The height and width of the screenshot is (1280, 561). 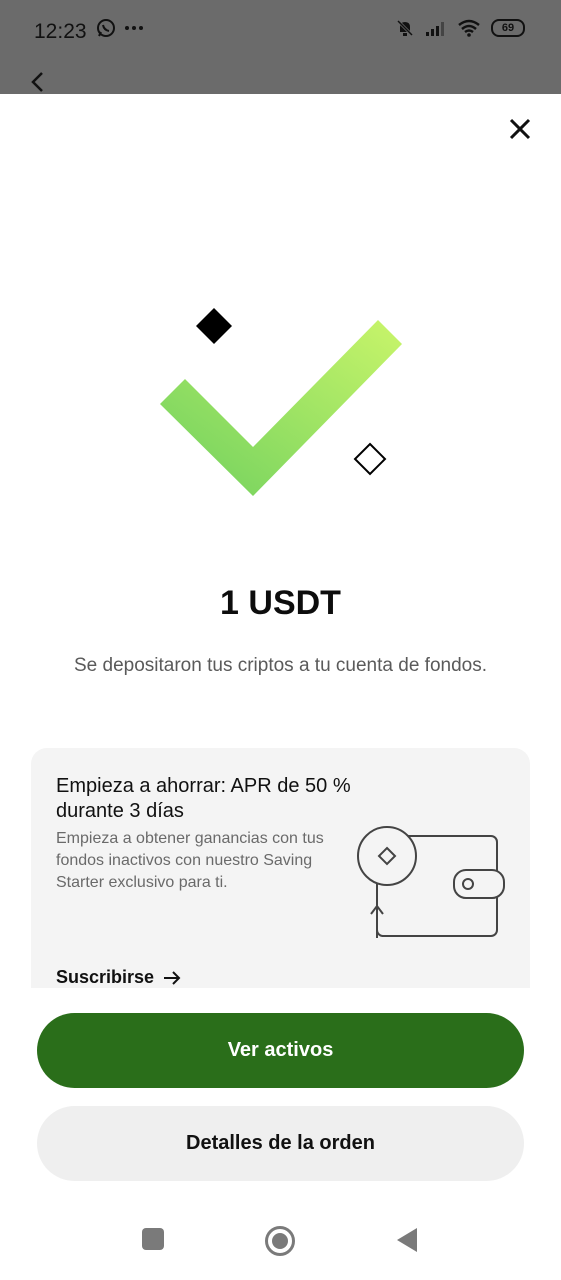 I want to click on recents-square-icon, so click(x=153, y=1239).